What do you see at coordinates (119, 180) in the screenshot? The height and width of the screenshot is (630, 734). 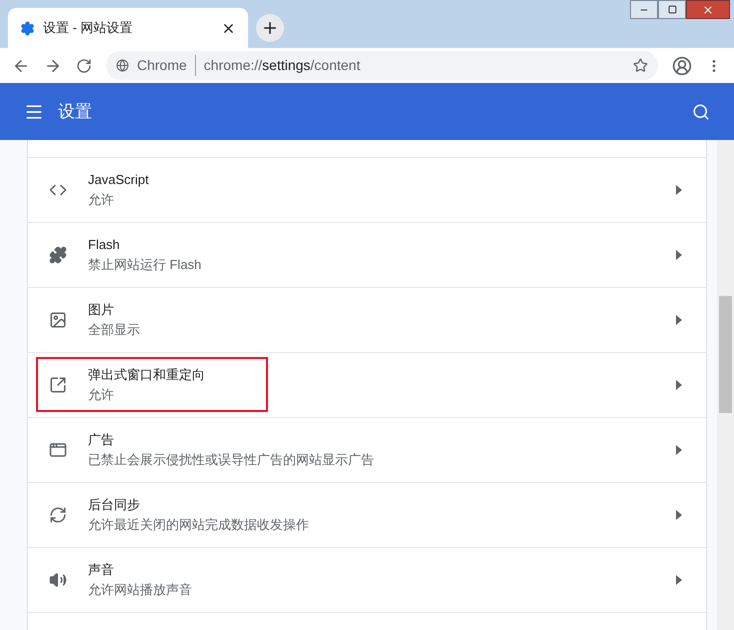 I see `setting-title: JavaScript` at bounding box center [119, 180].